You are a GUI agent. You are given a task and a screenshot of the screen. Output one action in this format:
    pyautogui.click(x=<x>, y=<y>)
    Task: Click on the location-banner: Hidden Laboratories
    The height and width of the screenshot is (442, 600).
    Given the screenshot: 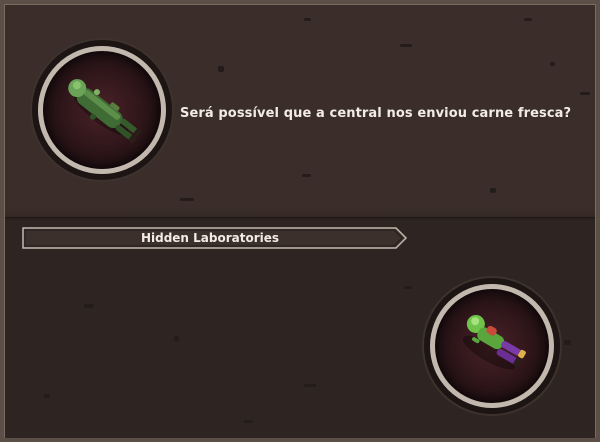 What is the action you would take?
    pyautogui.click(x=215, y=238)
    